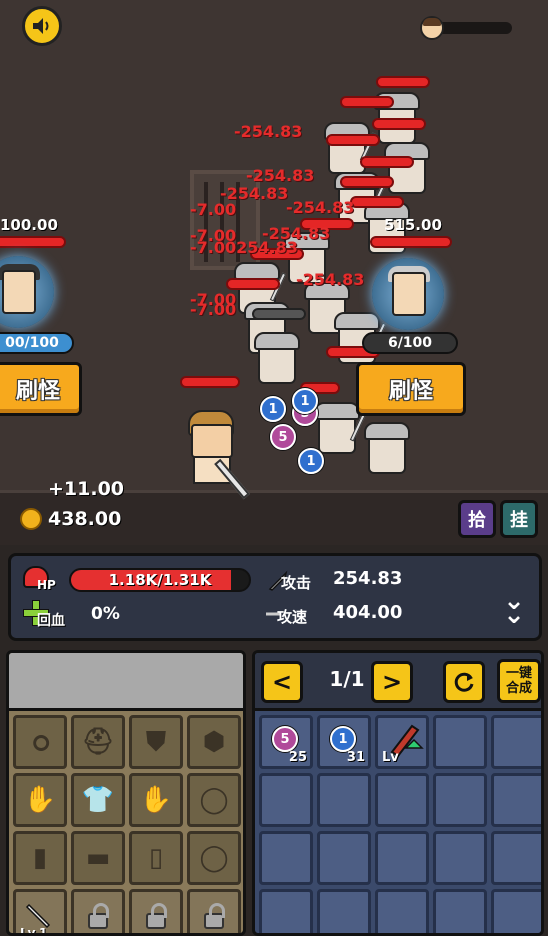 The height and width of the screenshot is (936, 548). I want to click on bag-slot: 5 25, so click(286, 742).